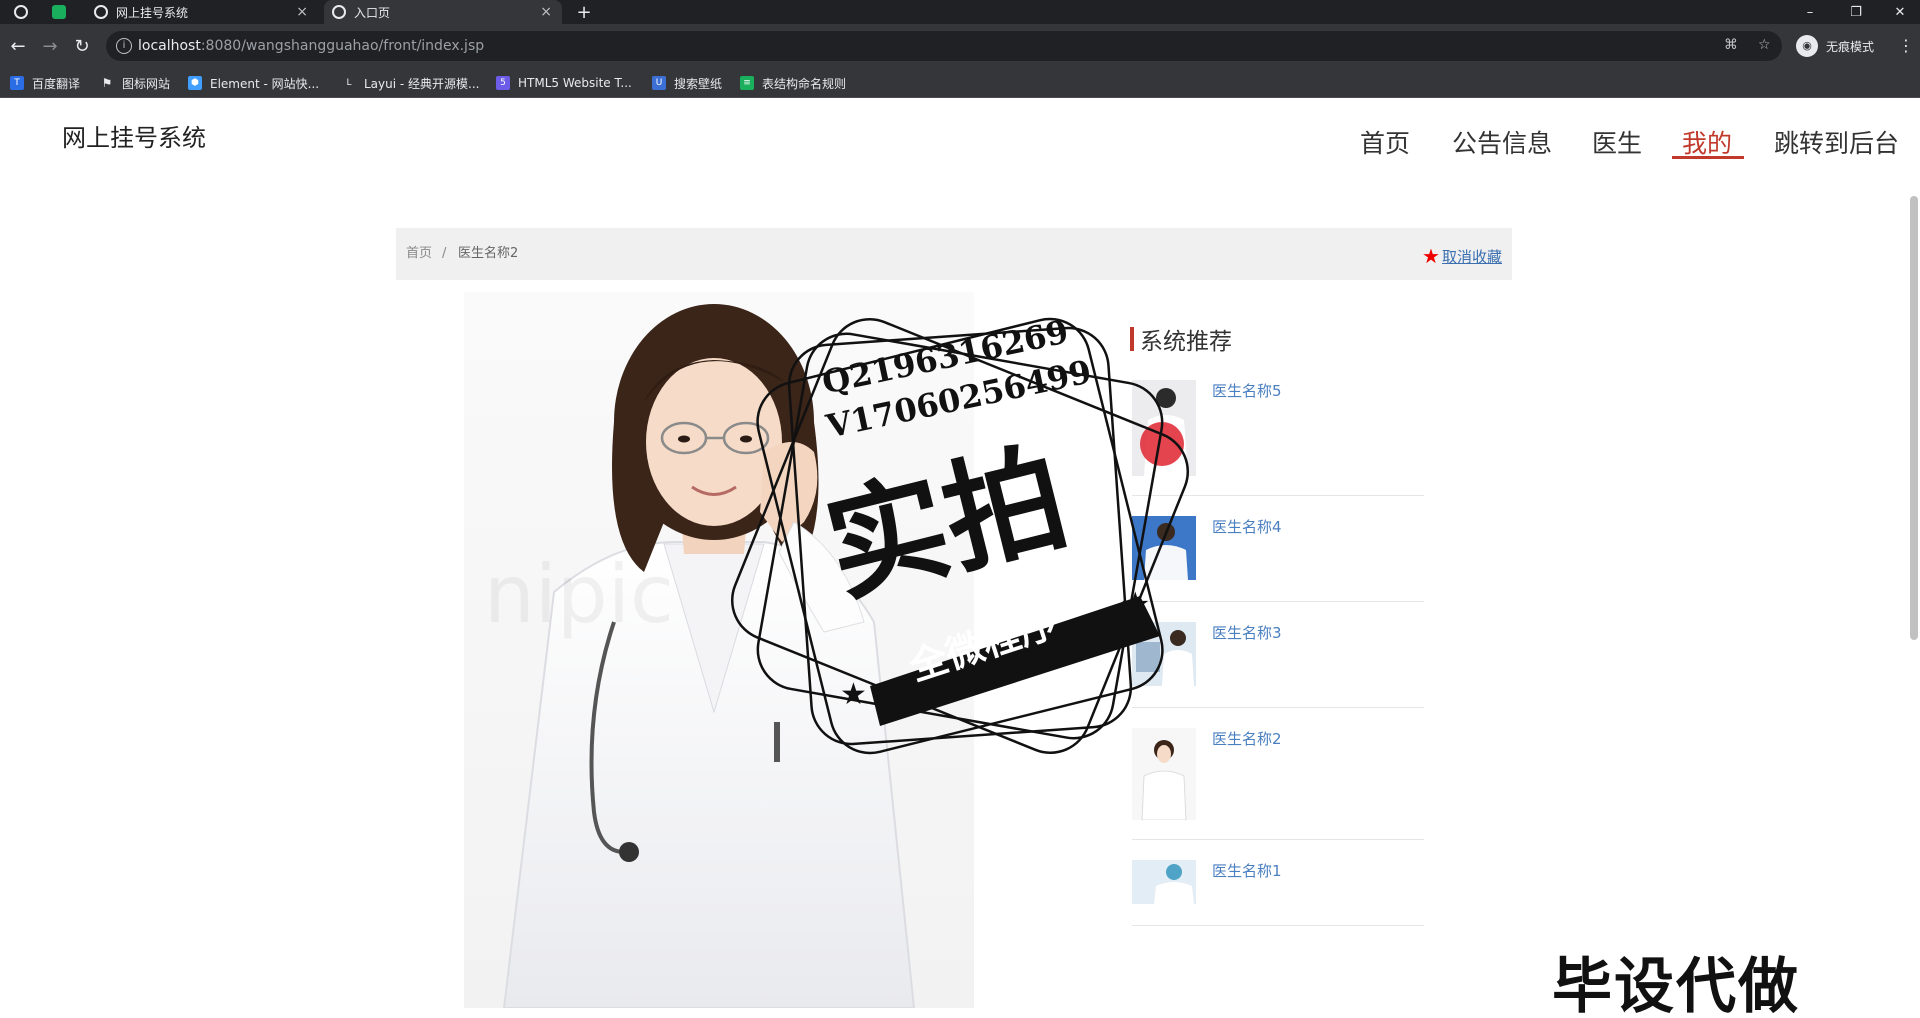 The height and width of the screenshot is (1018, 1920). What do you see at coordinates (82, 46) in the screenshot?
I see `reload-icon: ↻` at bounding box center [82, 46].